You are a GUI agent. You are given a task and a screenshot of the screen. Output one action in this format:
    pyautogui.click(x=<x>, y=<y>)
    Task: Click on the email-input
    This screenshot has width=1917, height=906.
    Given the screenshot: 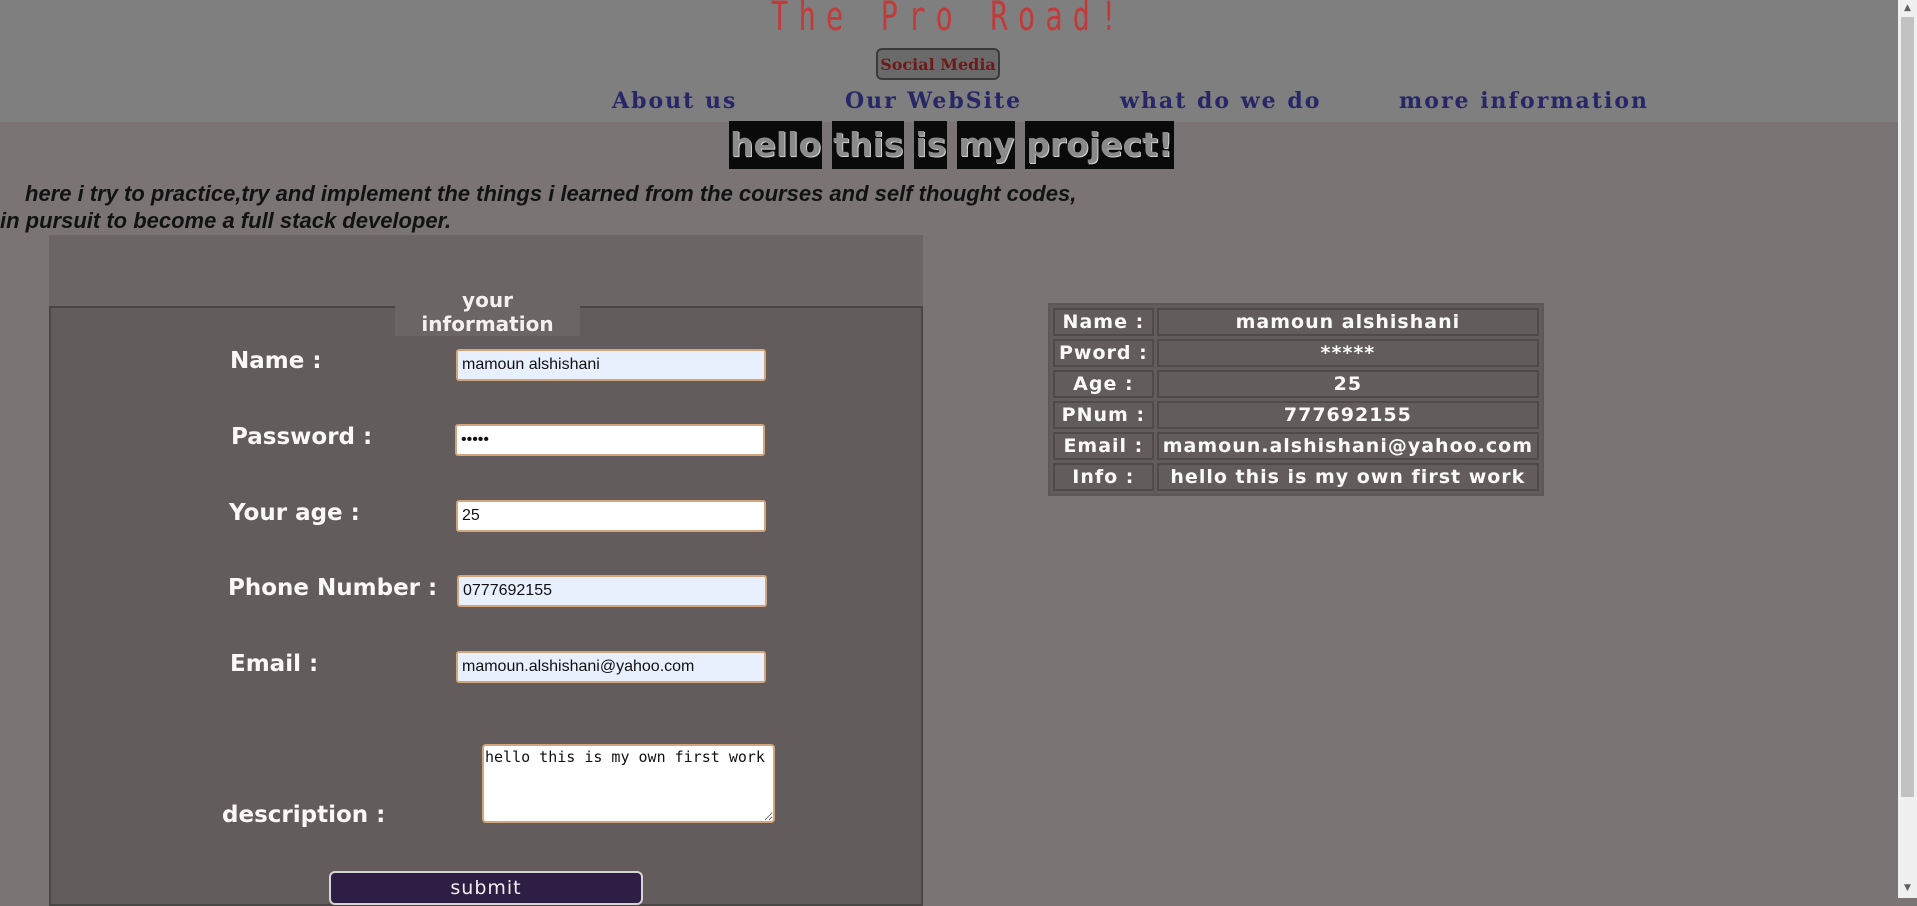 What is the action you would take?
    pyautogui.click(x=611, y=667)
    